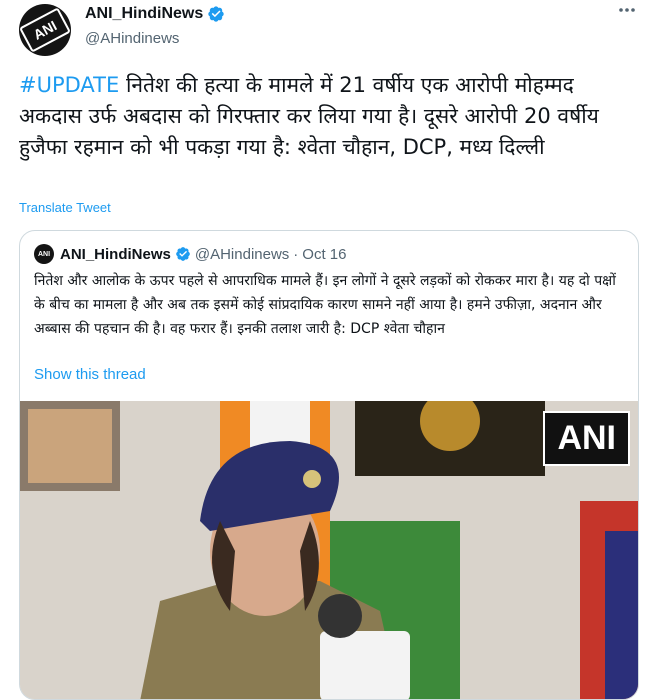 This screenshot has height=700, width=647. Describe the element at coordinates (69, 85) in the screenshot. I see `hashtag-link: #UPDATE` at that location.